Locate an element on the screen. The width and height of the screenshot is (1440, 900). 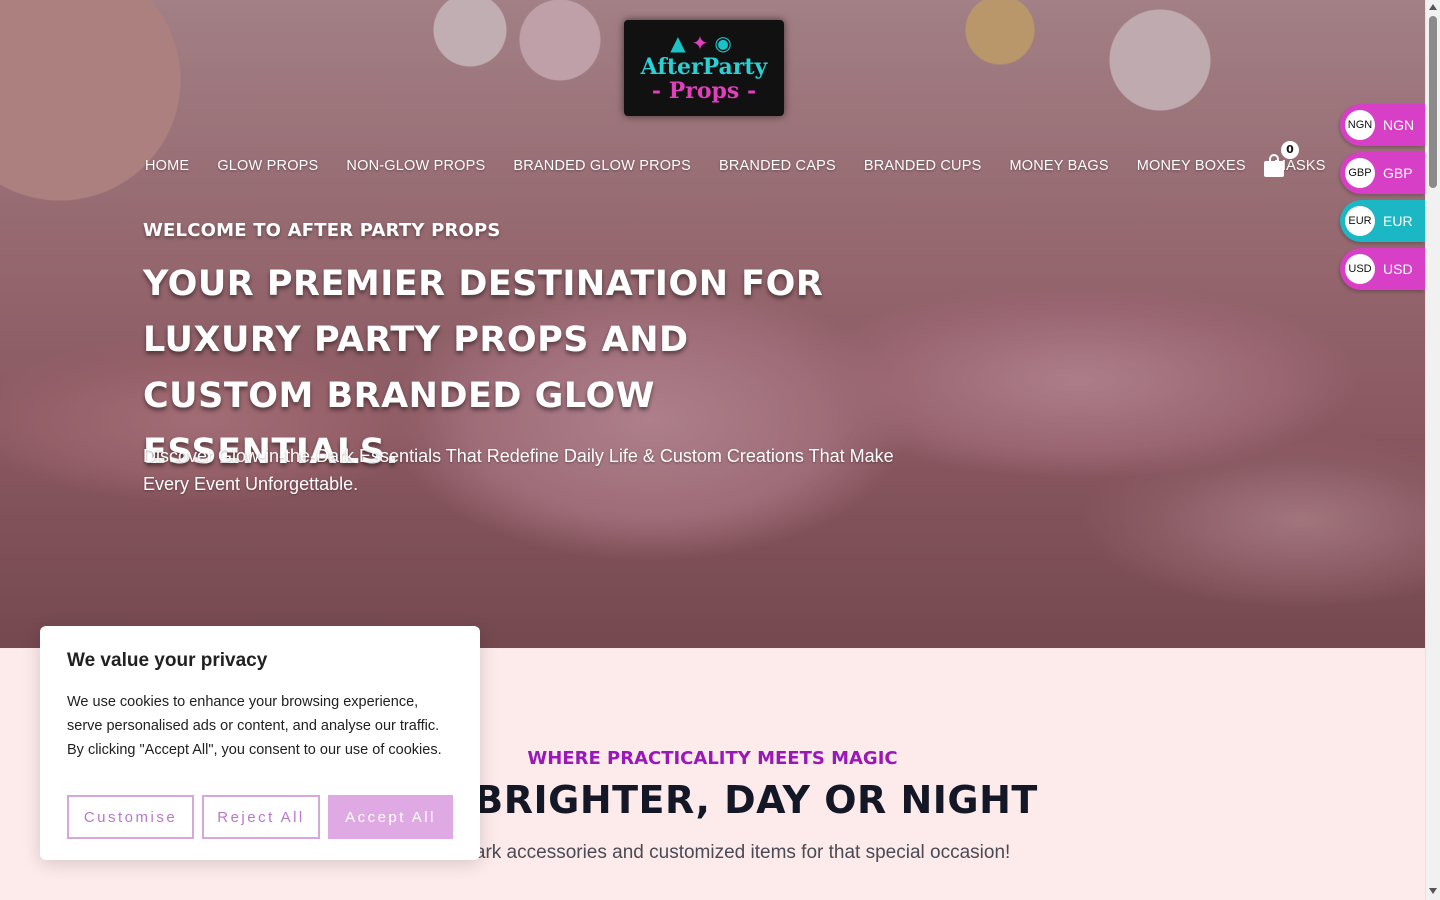
currency-badge: EUR is located at coordinates (1360, 221).